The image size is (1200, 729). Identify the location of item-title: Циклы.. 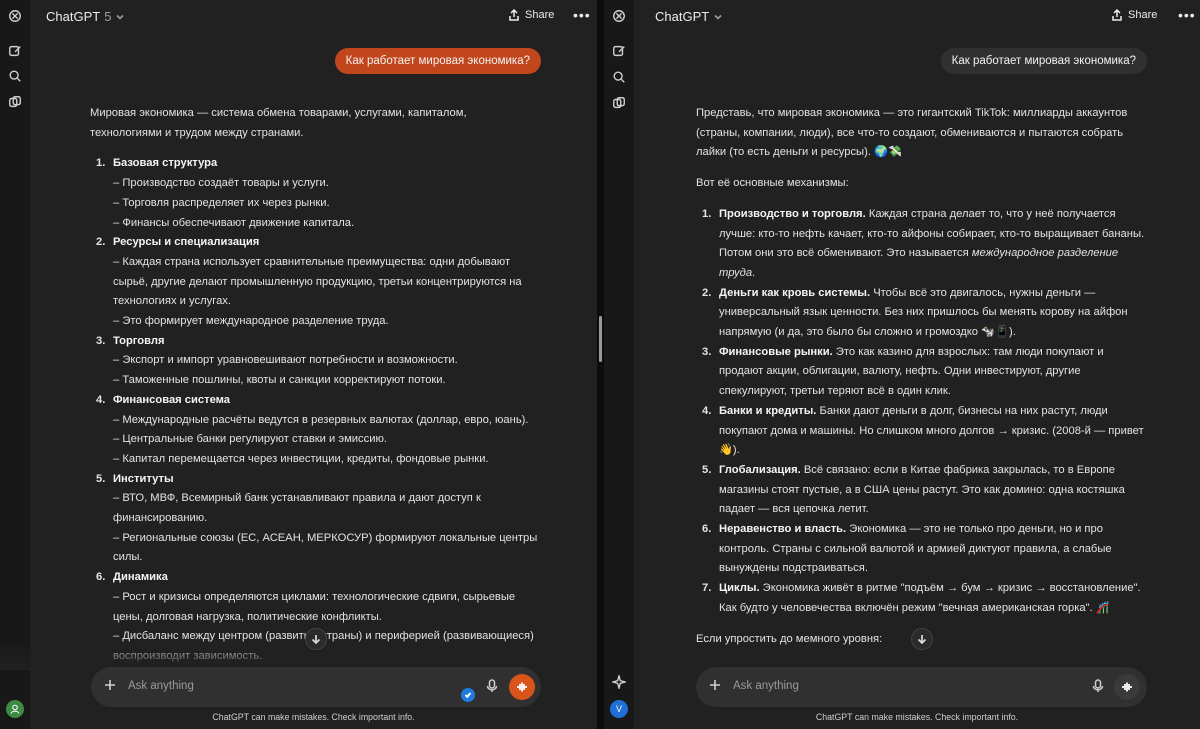
(739, 588).